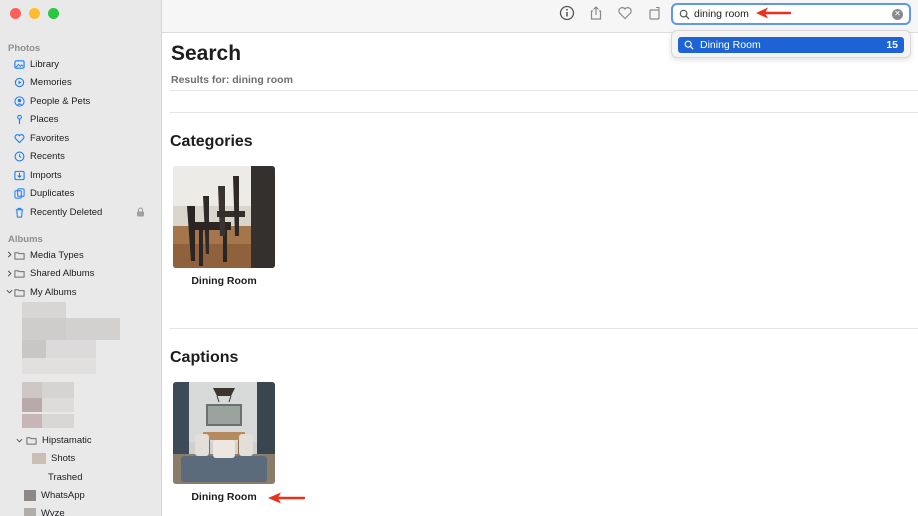 Image resolution: width=918 pixels, height=516 pixels. I want to click on suggestion-count: 15, so click(892, 45).